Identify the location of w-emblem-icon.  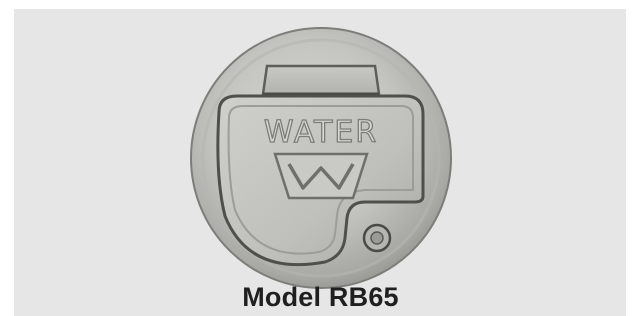
(321, 176).